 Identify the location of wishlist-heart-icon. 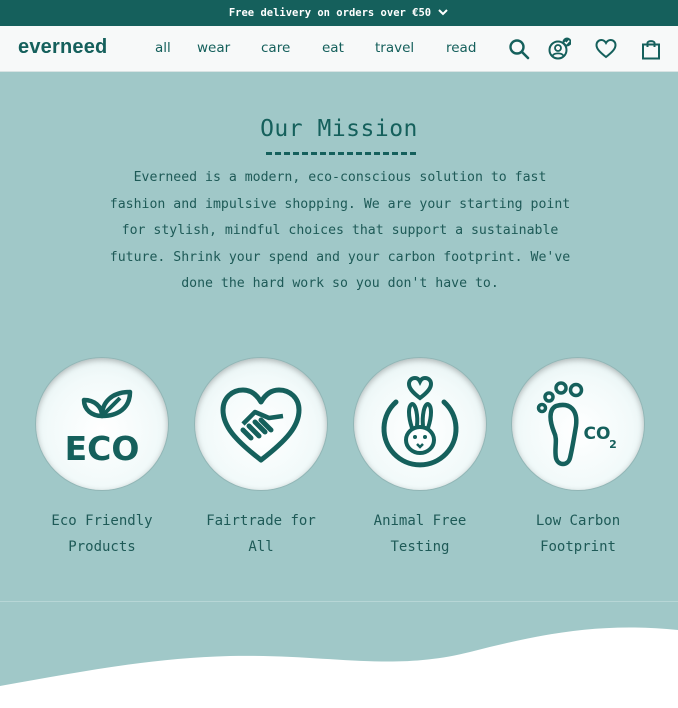
(606, 49).